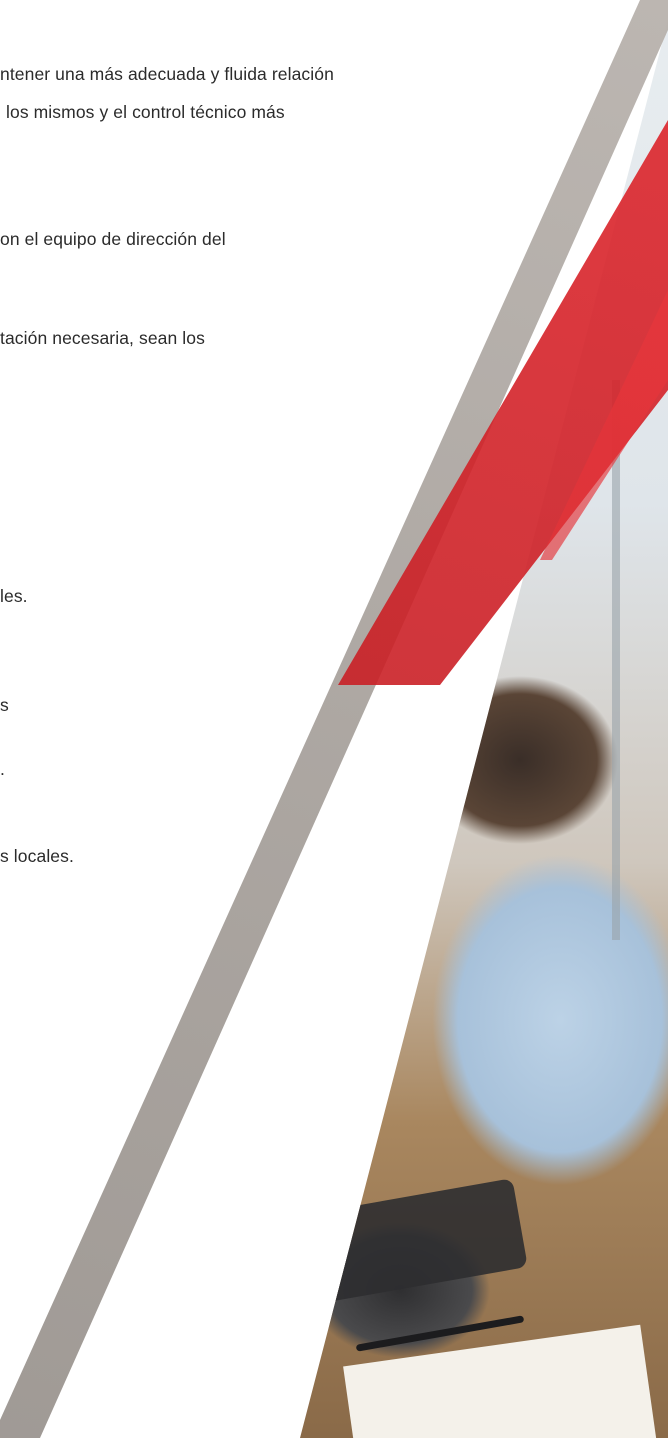  I want to click on text-line-5: les., so click(14, 596).